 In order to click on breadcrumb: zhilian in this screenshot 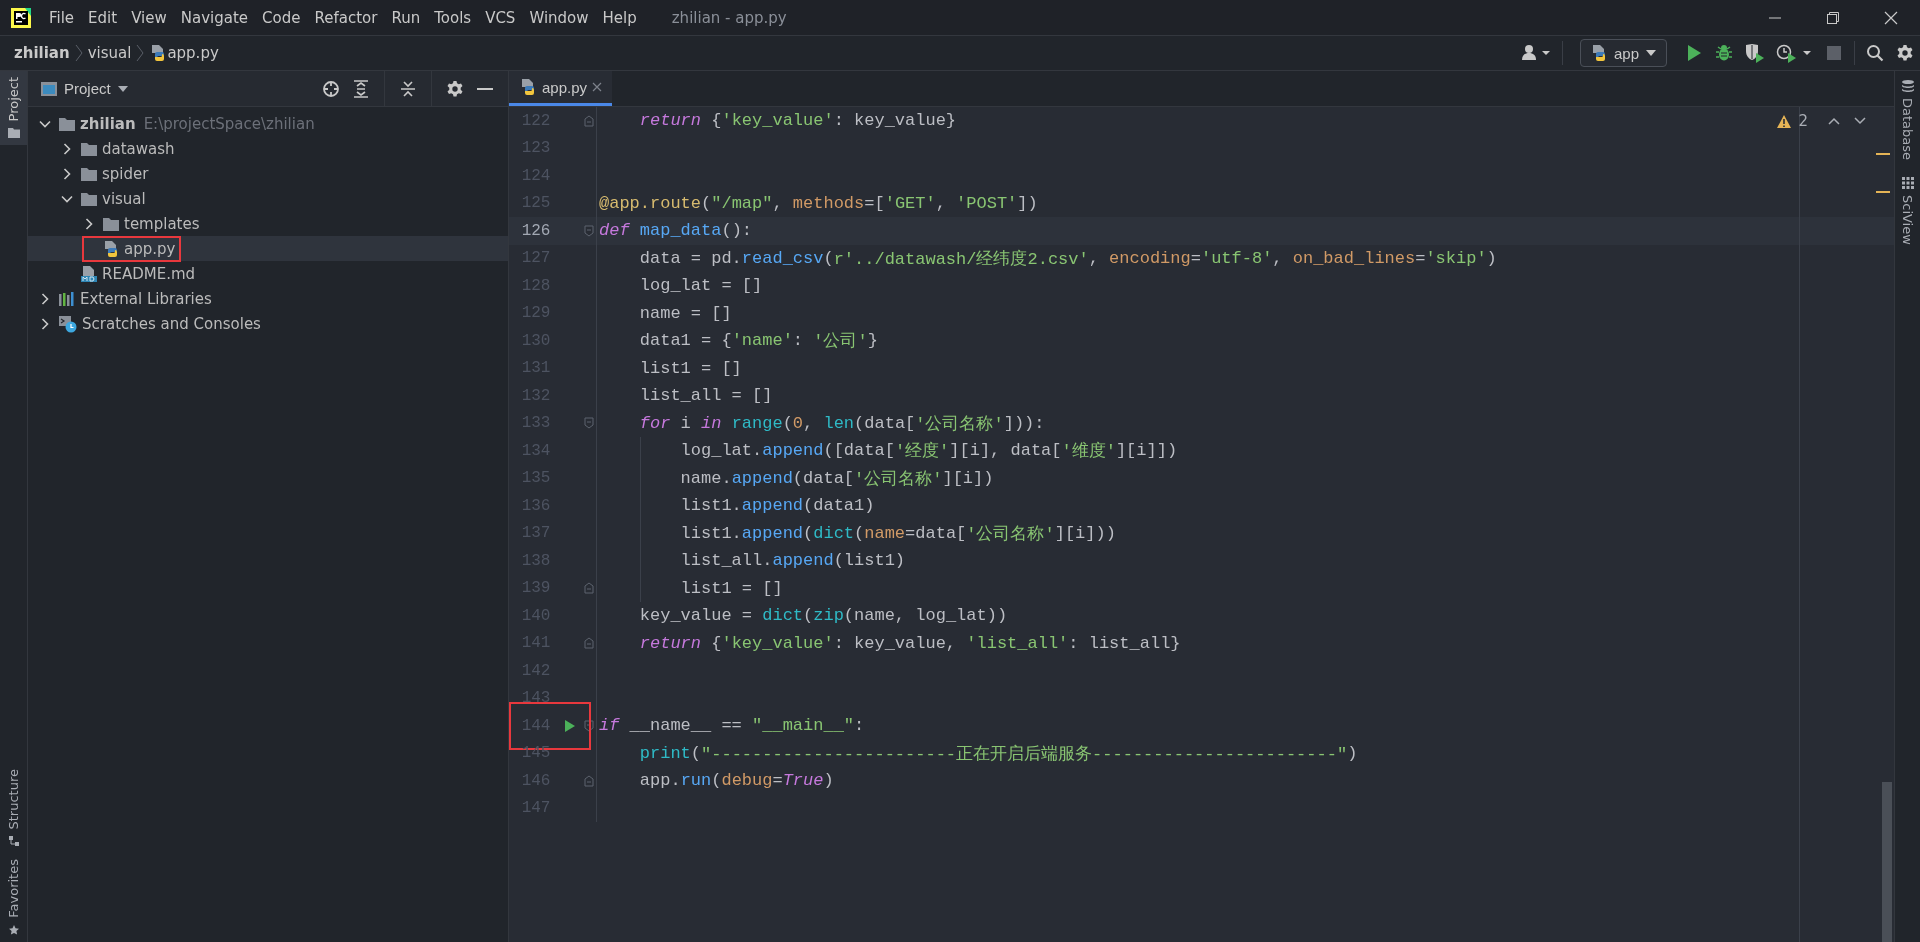, I will do `click(42, 53)`.